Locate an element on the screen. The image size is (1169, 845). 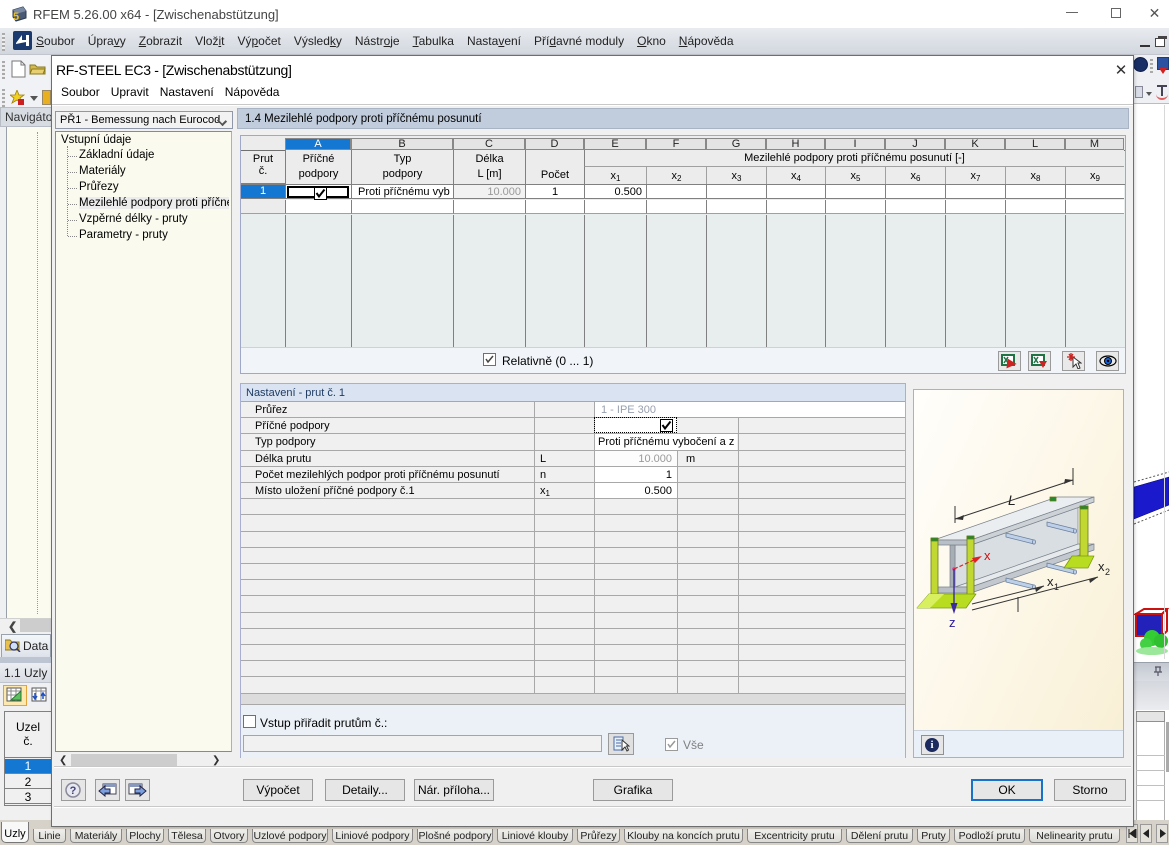
svg-text: L is located at coordinates (1012, 500).